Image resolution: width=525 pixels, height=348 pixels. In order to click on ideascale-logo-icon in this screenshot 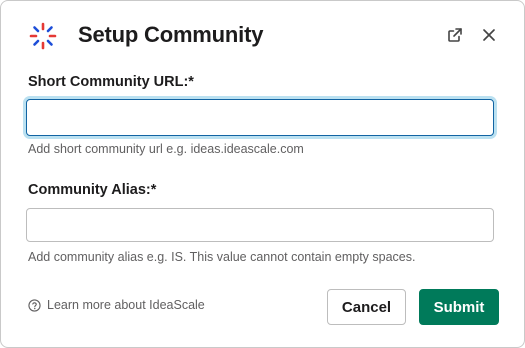, I will do `click(43, 36)`.